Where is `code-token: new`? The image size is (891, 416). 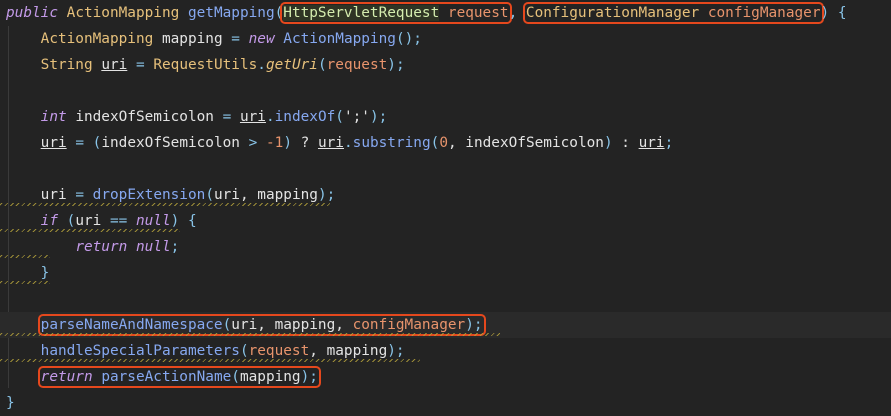 code-token: new is located at coordinates (261, 39).